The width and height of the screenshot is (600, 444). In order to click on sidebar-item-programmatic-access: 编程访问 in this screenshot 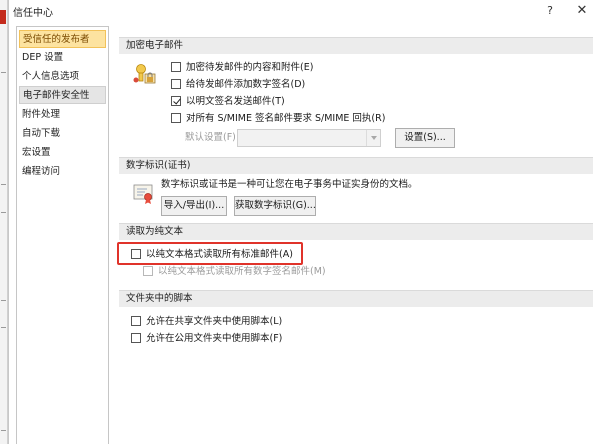, I will do `click(62, 172)`.